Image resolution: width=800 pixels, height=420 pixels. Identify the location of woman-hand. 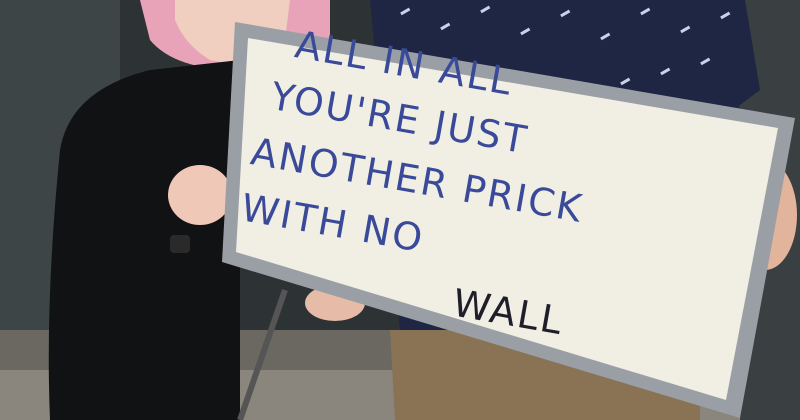
(200, 195).